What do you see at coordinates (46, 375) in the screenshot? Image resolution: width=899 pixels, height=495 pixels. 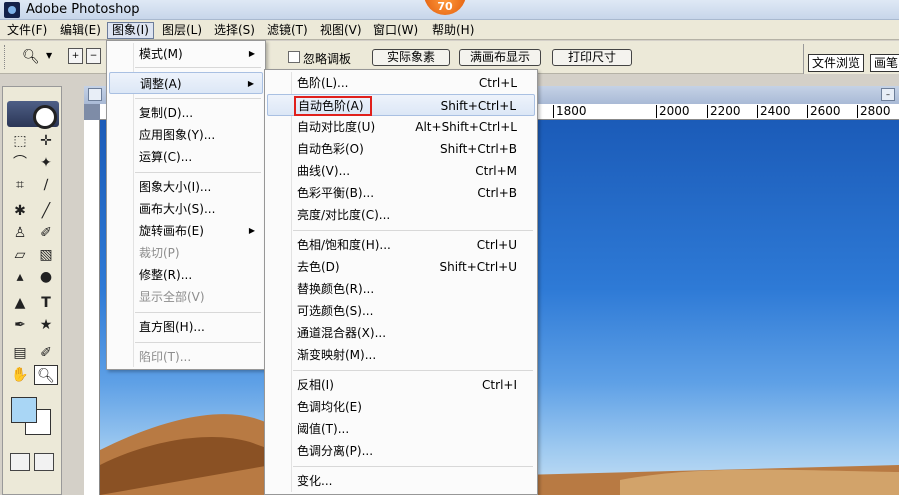 I see `zoom-icon: 🔍︎` at bounding box center [46, 375].